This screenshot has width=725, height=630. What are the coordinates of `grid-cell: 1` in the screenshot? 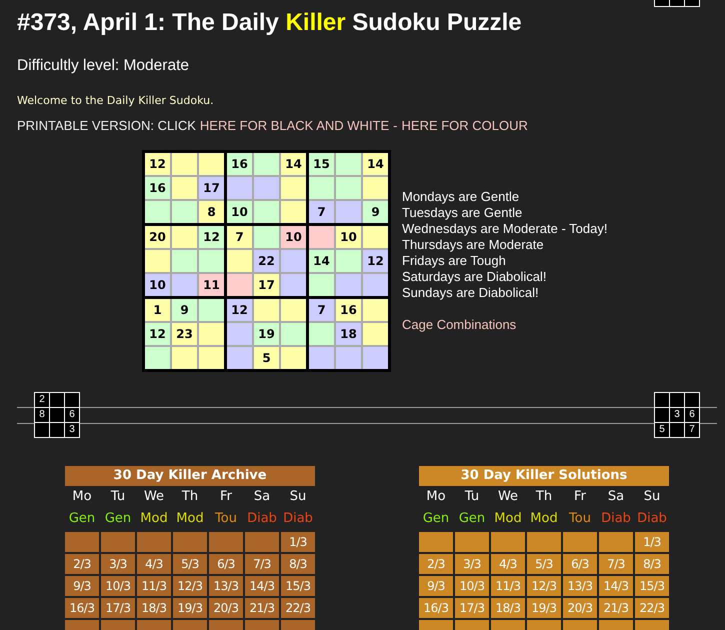 It's located at (157, 310).